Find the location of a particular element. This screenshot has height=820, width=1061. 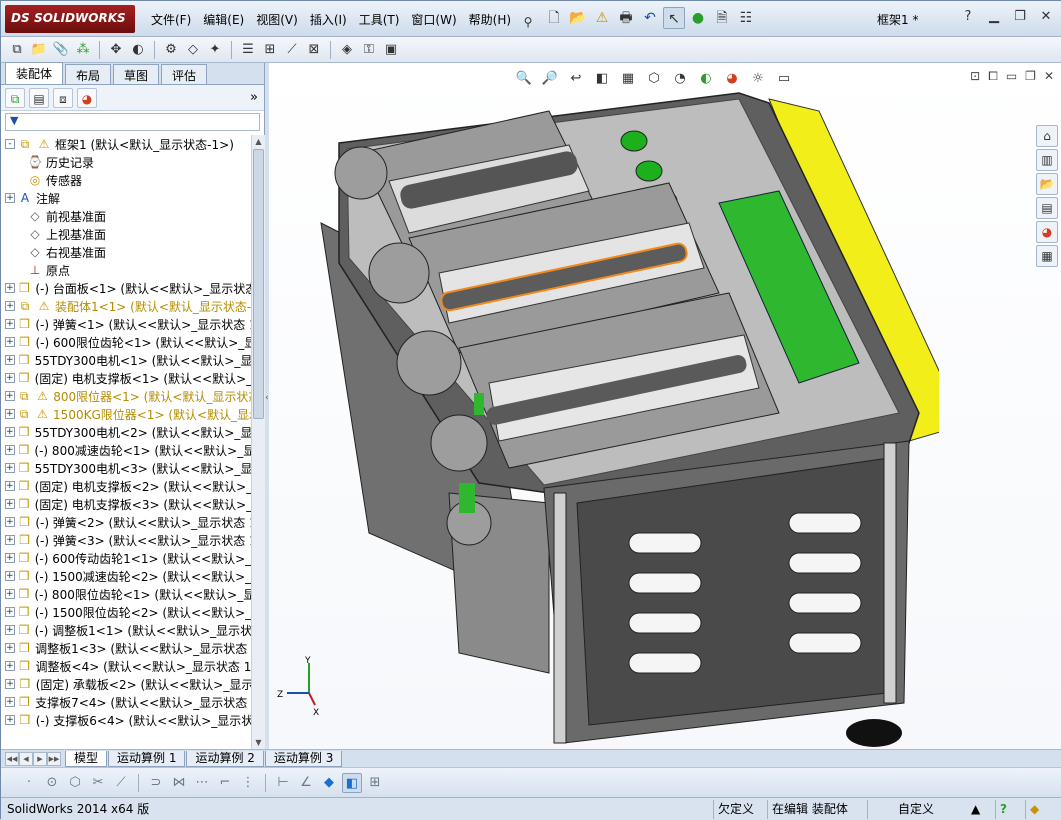

relations-icon: ⋮ is located at coordinates (248, 783).